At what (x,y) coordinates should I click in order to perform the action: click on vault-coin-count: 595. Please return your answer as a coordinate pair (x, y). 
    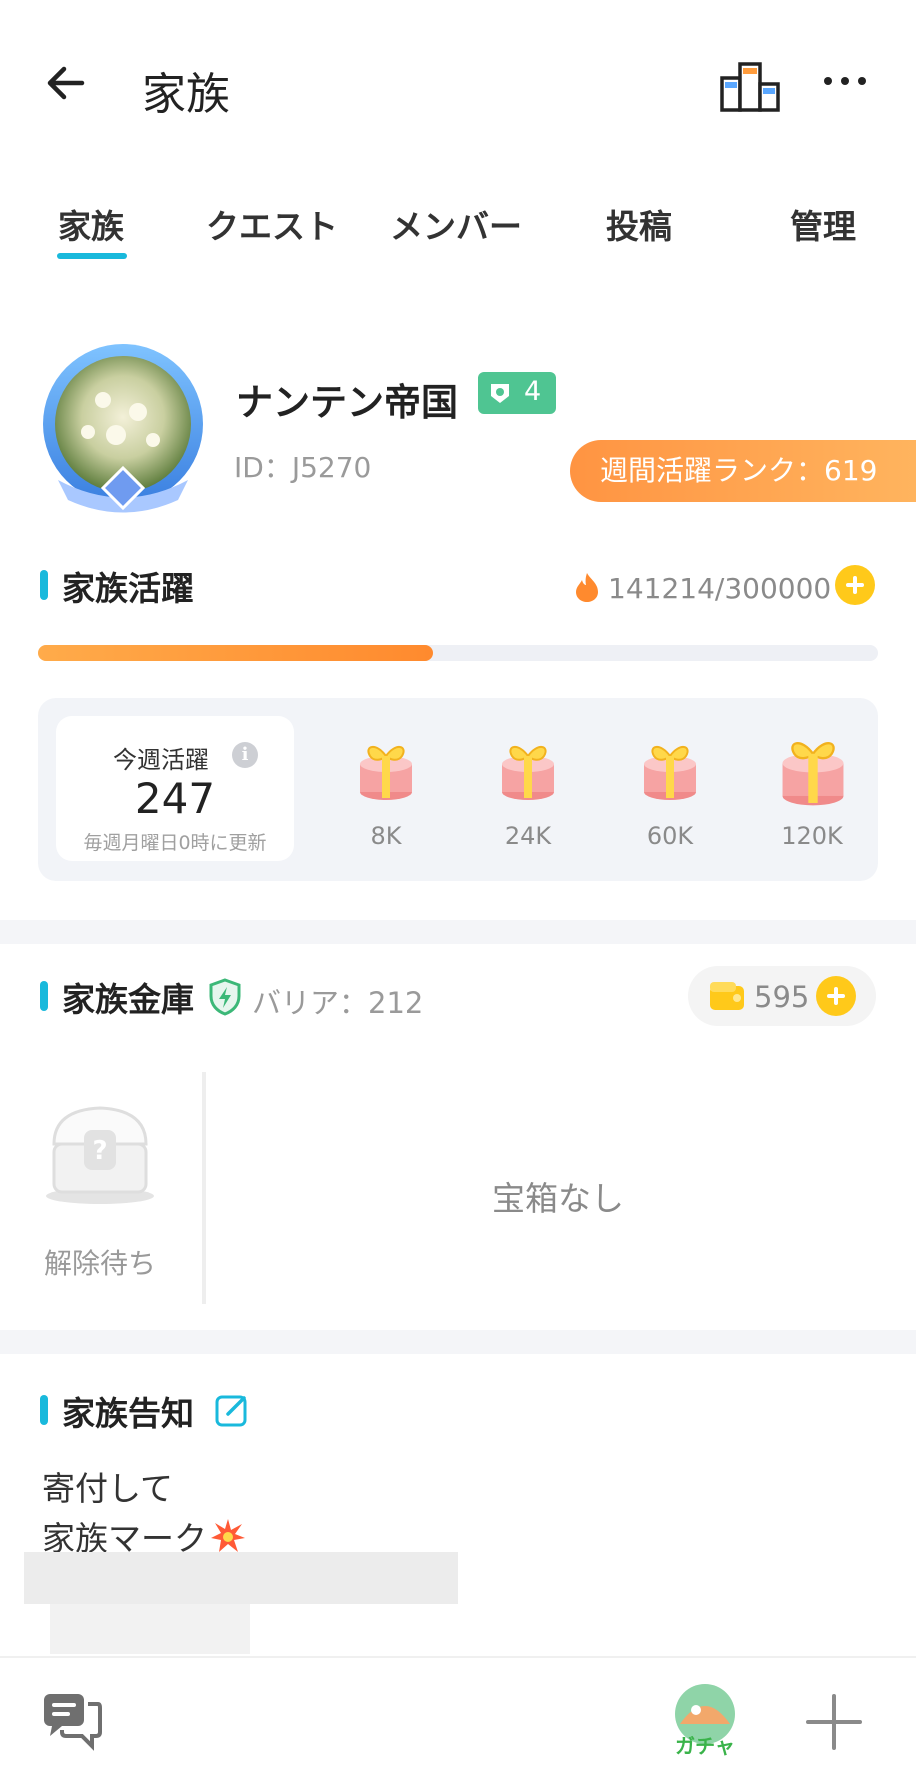
    Looking at the image, I should click on (782, 997).